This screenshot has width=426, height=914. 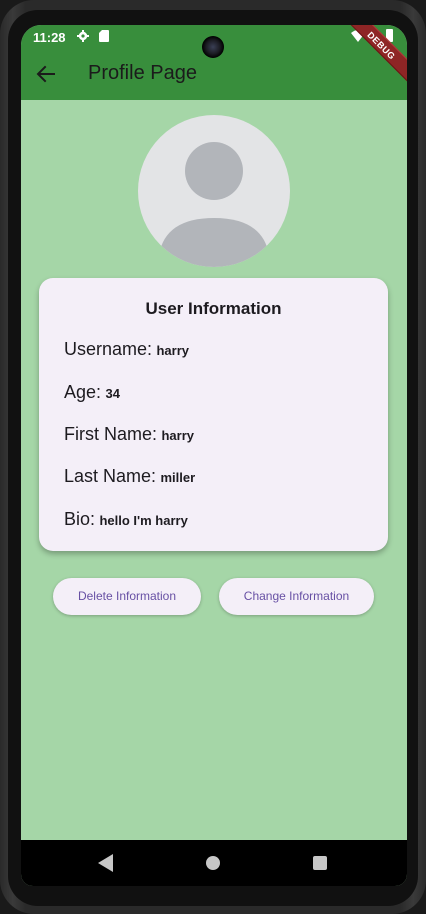 What do you see at coordinates (49, 37) in the screenshot?
I see `status-time: 11:28` at bounding box center [49, 37].